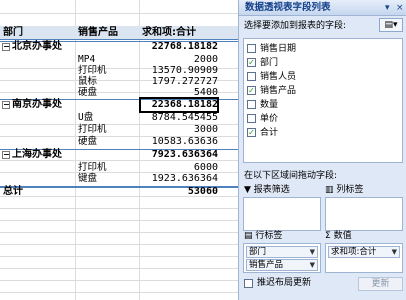 This screenshot has height=300, width=406. Describe the element at coordinates (13, 33) in the screenshot. I see `header-department: 部门` at that location.